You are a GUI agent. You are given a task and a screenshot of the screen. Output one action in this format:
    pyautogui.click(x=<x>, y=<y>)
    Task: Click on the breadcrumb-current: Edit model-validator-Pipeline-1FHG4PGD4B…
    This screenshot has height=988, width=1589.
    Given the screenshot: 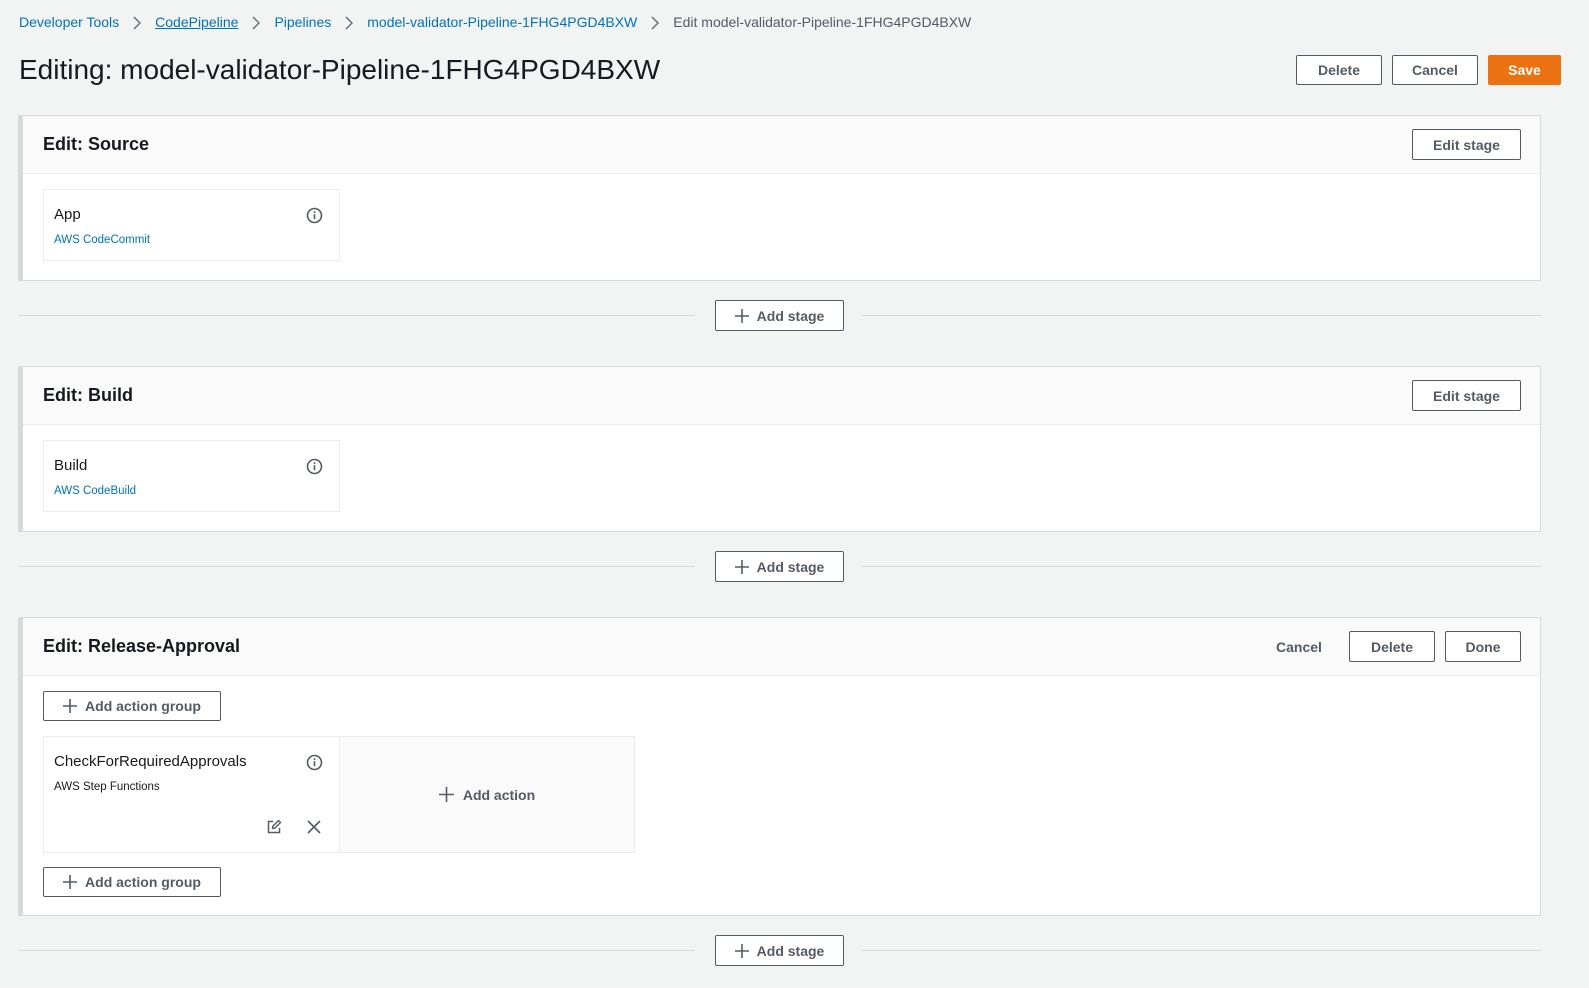 What is the action you would take?
    pyautogui.click(x=822, y=22)
    